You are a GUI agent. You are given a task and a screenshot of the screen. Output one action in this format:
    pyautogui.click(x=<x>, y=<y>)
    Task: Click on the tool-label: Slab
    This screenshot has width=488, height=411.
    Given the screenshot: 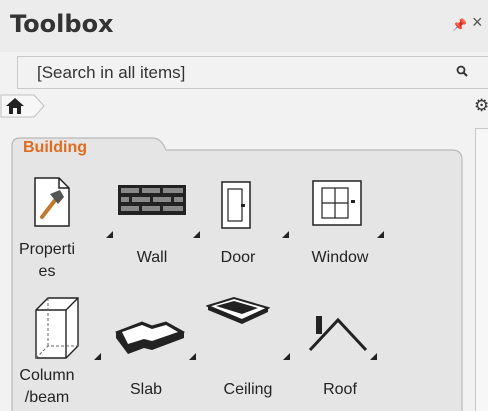 What is the action you would take?
    pyautogui.click(x=146, y=389)
    